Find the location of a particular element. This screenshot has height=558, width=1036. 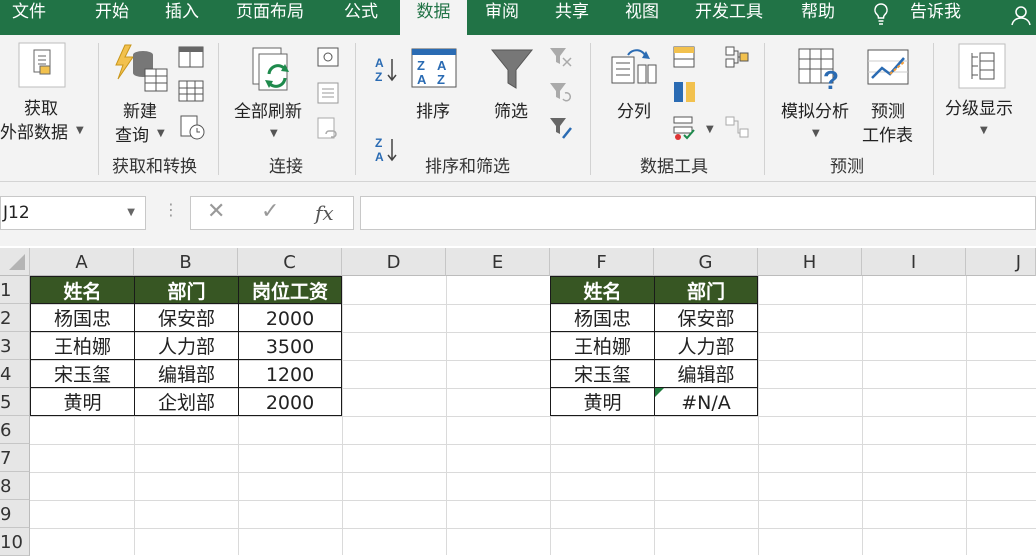

relationships-icon is located at coordinates (737, 128).